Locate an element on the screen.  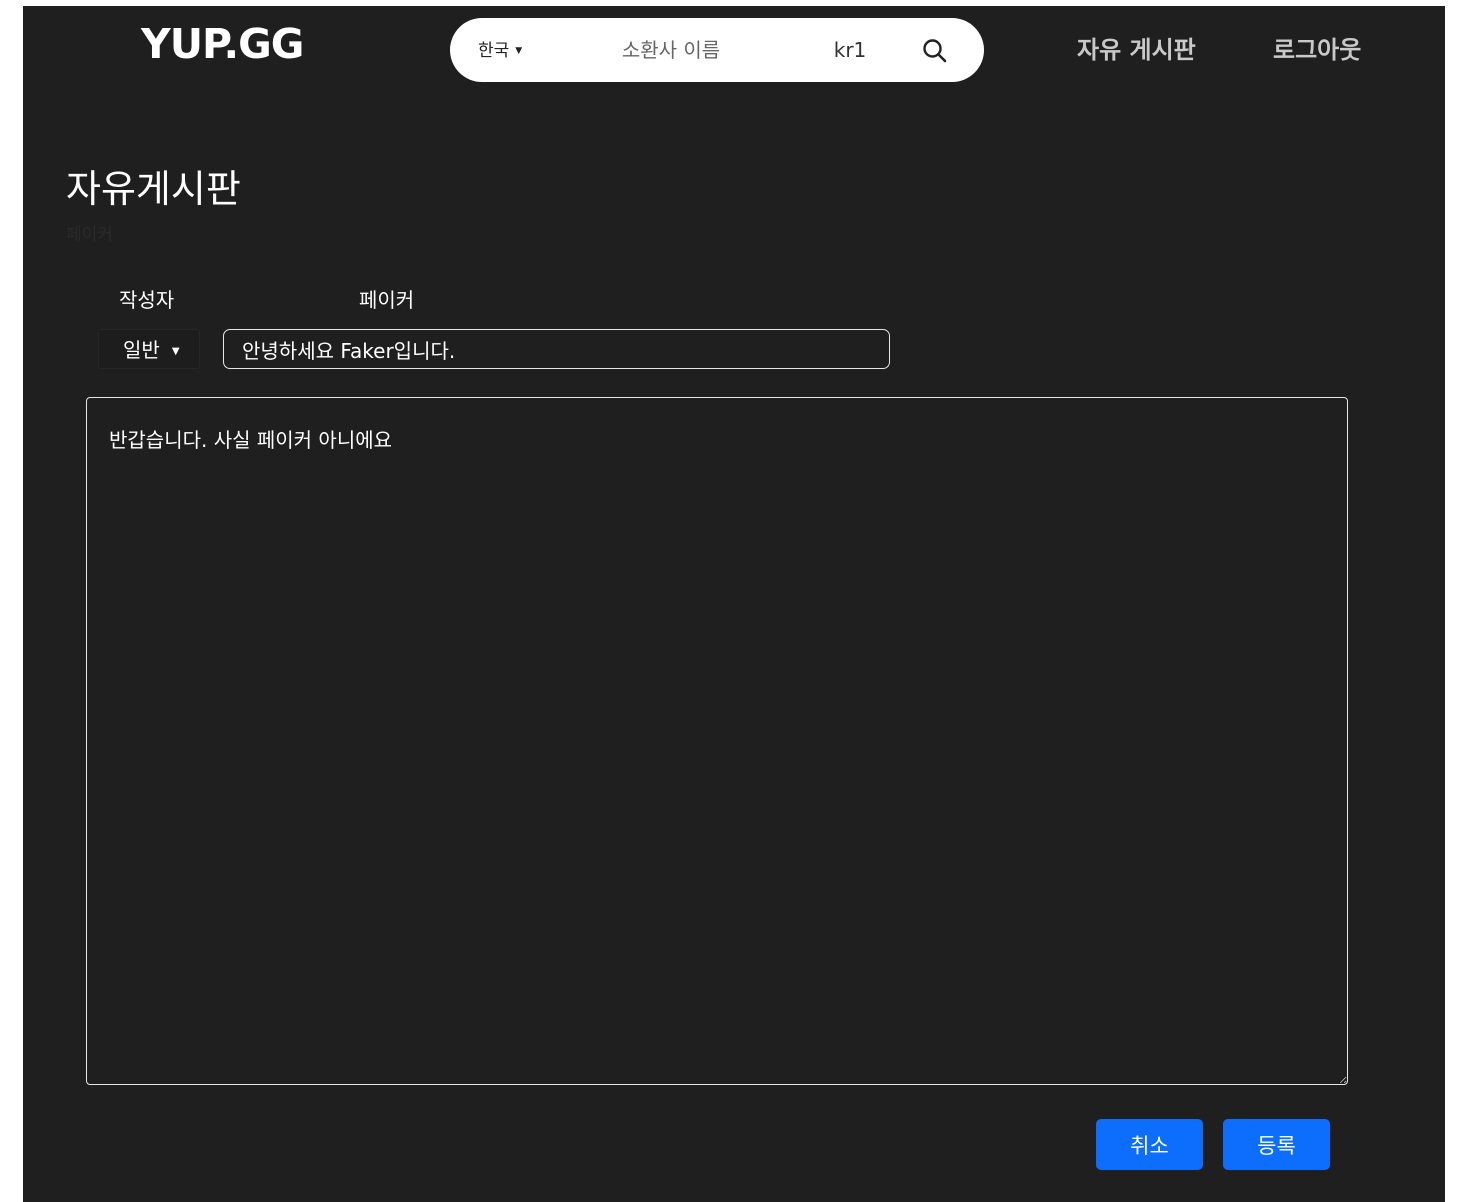
page-subtitle: 페이커 is located at coordinates (89, 235).